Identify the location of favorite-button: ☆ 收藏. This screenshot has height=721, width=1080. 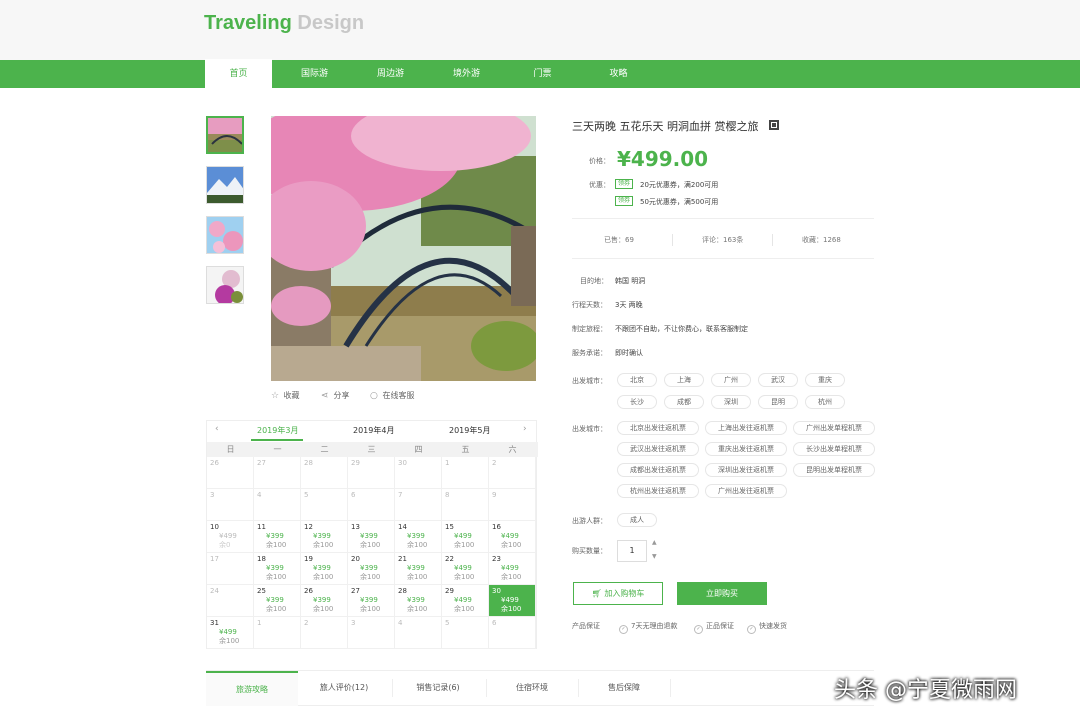
(285, 395).